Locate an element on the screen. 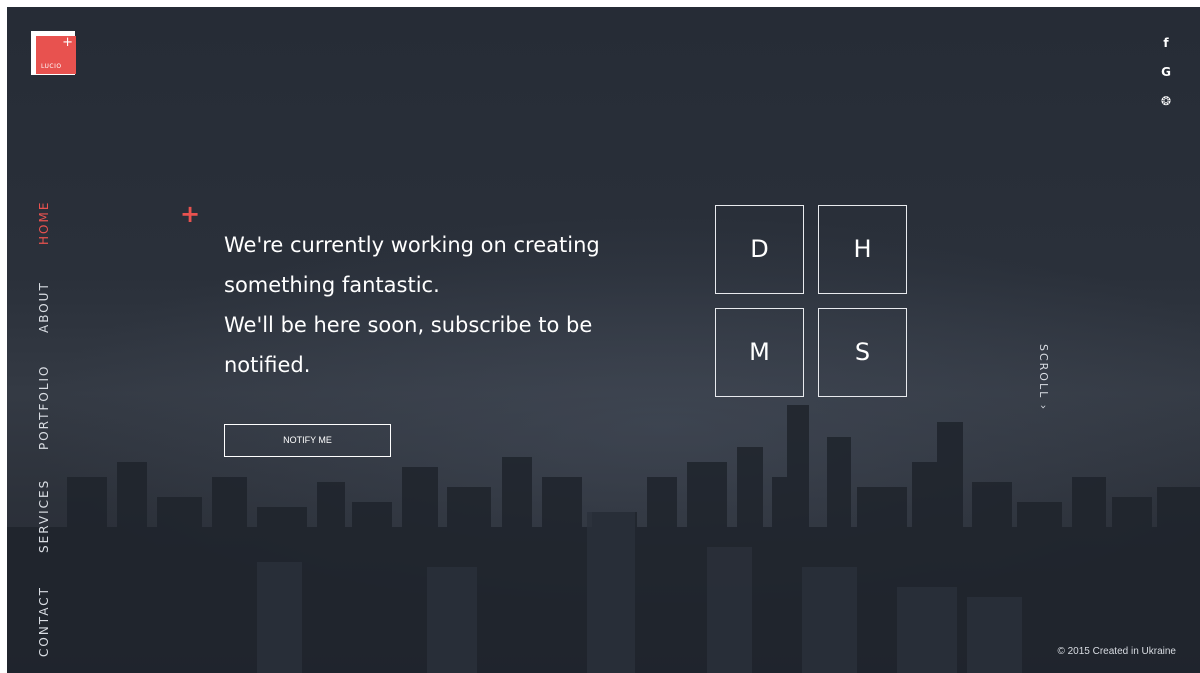 Image resolution: width=1200 pixels, height=673 pixels. nav-item-portfolio: PORTFOLIO is located at coordinates (44, 408).